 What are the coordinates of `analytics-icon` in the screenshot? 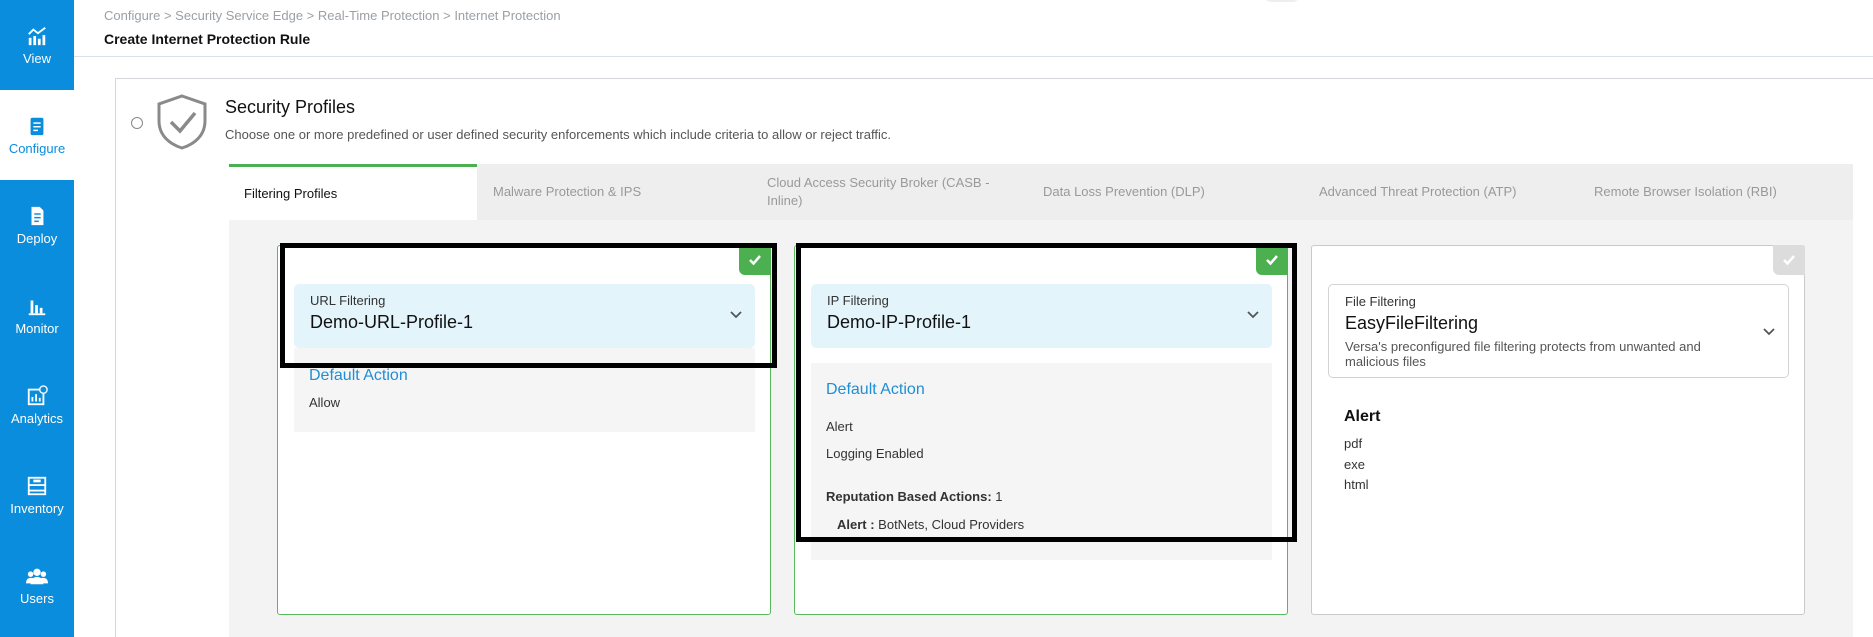 It's located at (37, 394).